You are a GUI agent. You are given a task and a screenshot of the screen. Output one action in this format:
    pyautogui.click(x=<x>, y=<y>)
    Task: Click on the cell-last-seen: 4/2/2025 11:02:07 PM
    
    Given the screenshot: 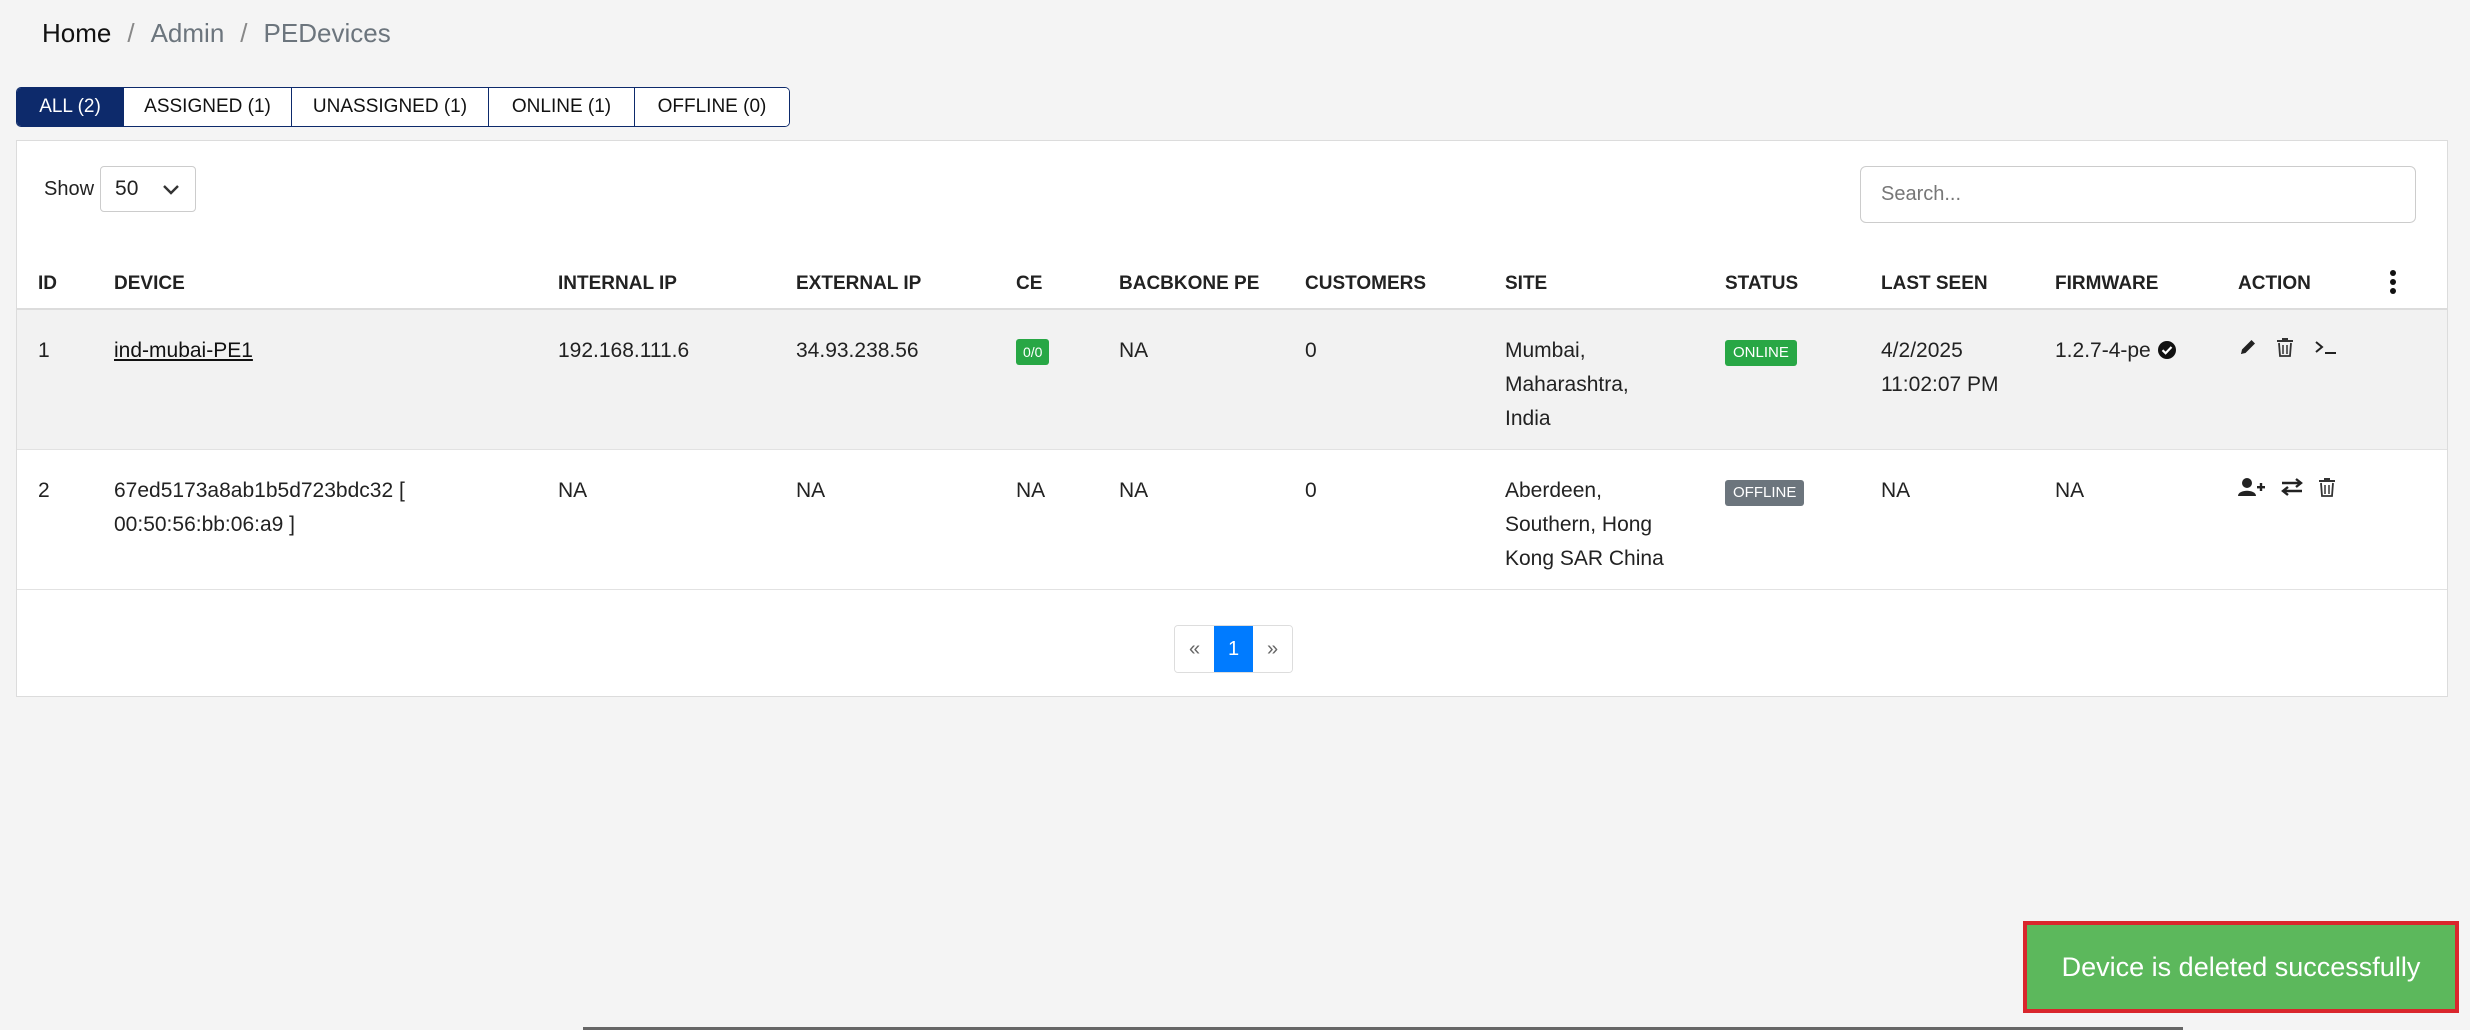 What is the action you would take?
    pyautogui.click(x=1940, y=368)
    